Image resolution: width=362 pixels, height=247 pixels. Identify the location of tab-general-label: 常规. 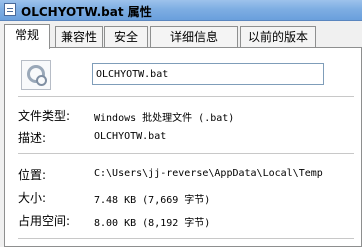
(26, 35).